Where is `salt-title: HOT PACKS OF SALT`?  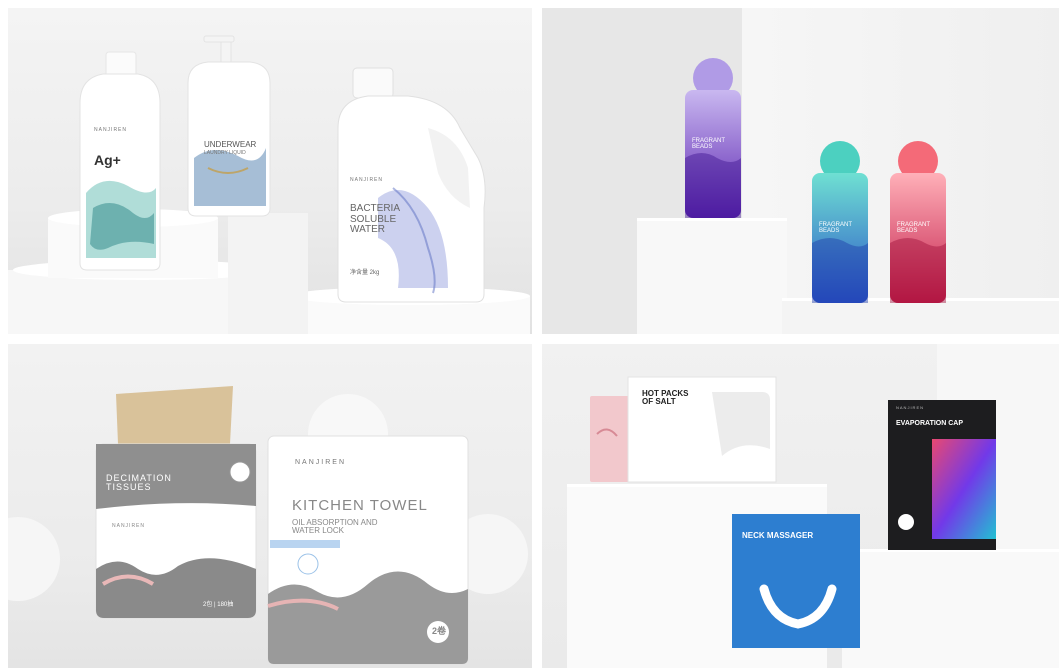 salt-title: HOT PACKS OF SALT is located at coordinates (665, 398).